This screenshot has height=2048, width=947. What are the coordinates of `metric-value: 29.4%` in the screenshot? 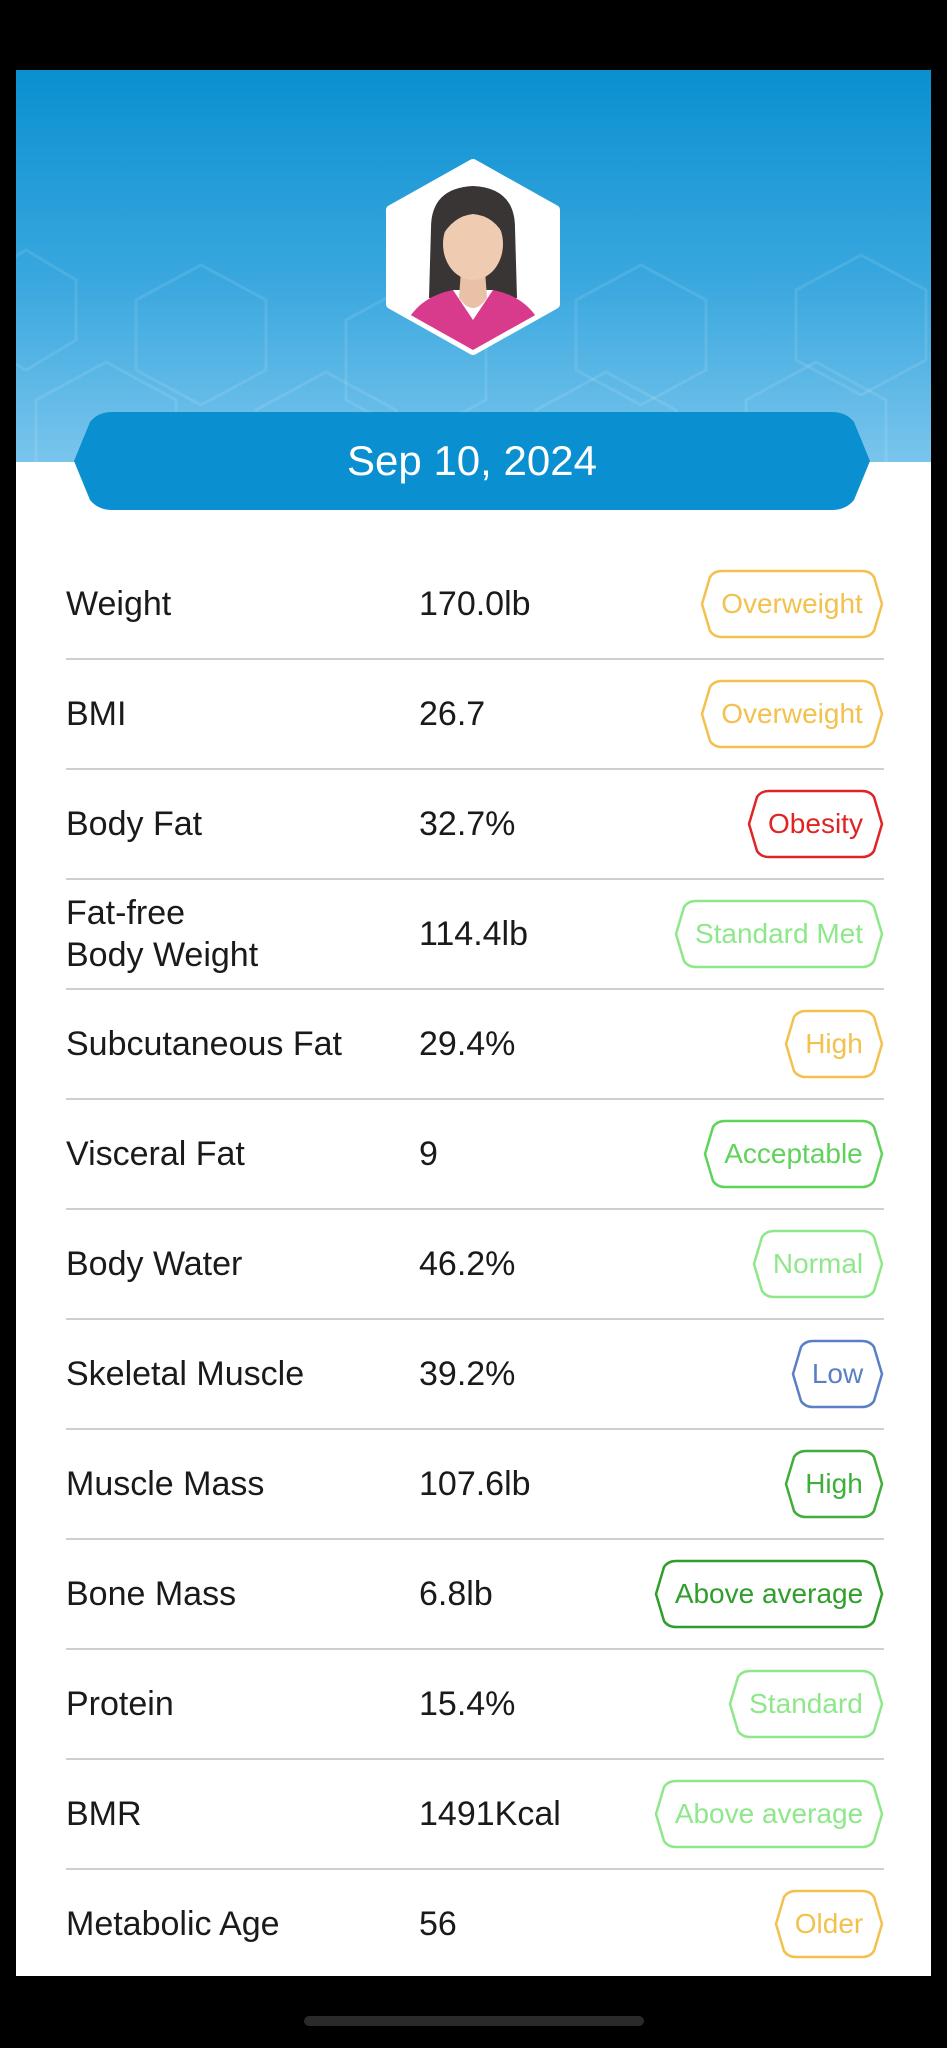 It's located at (467, 1043).